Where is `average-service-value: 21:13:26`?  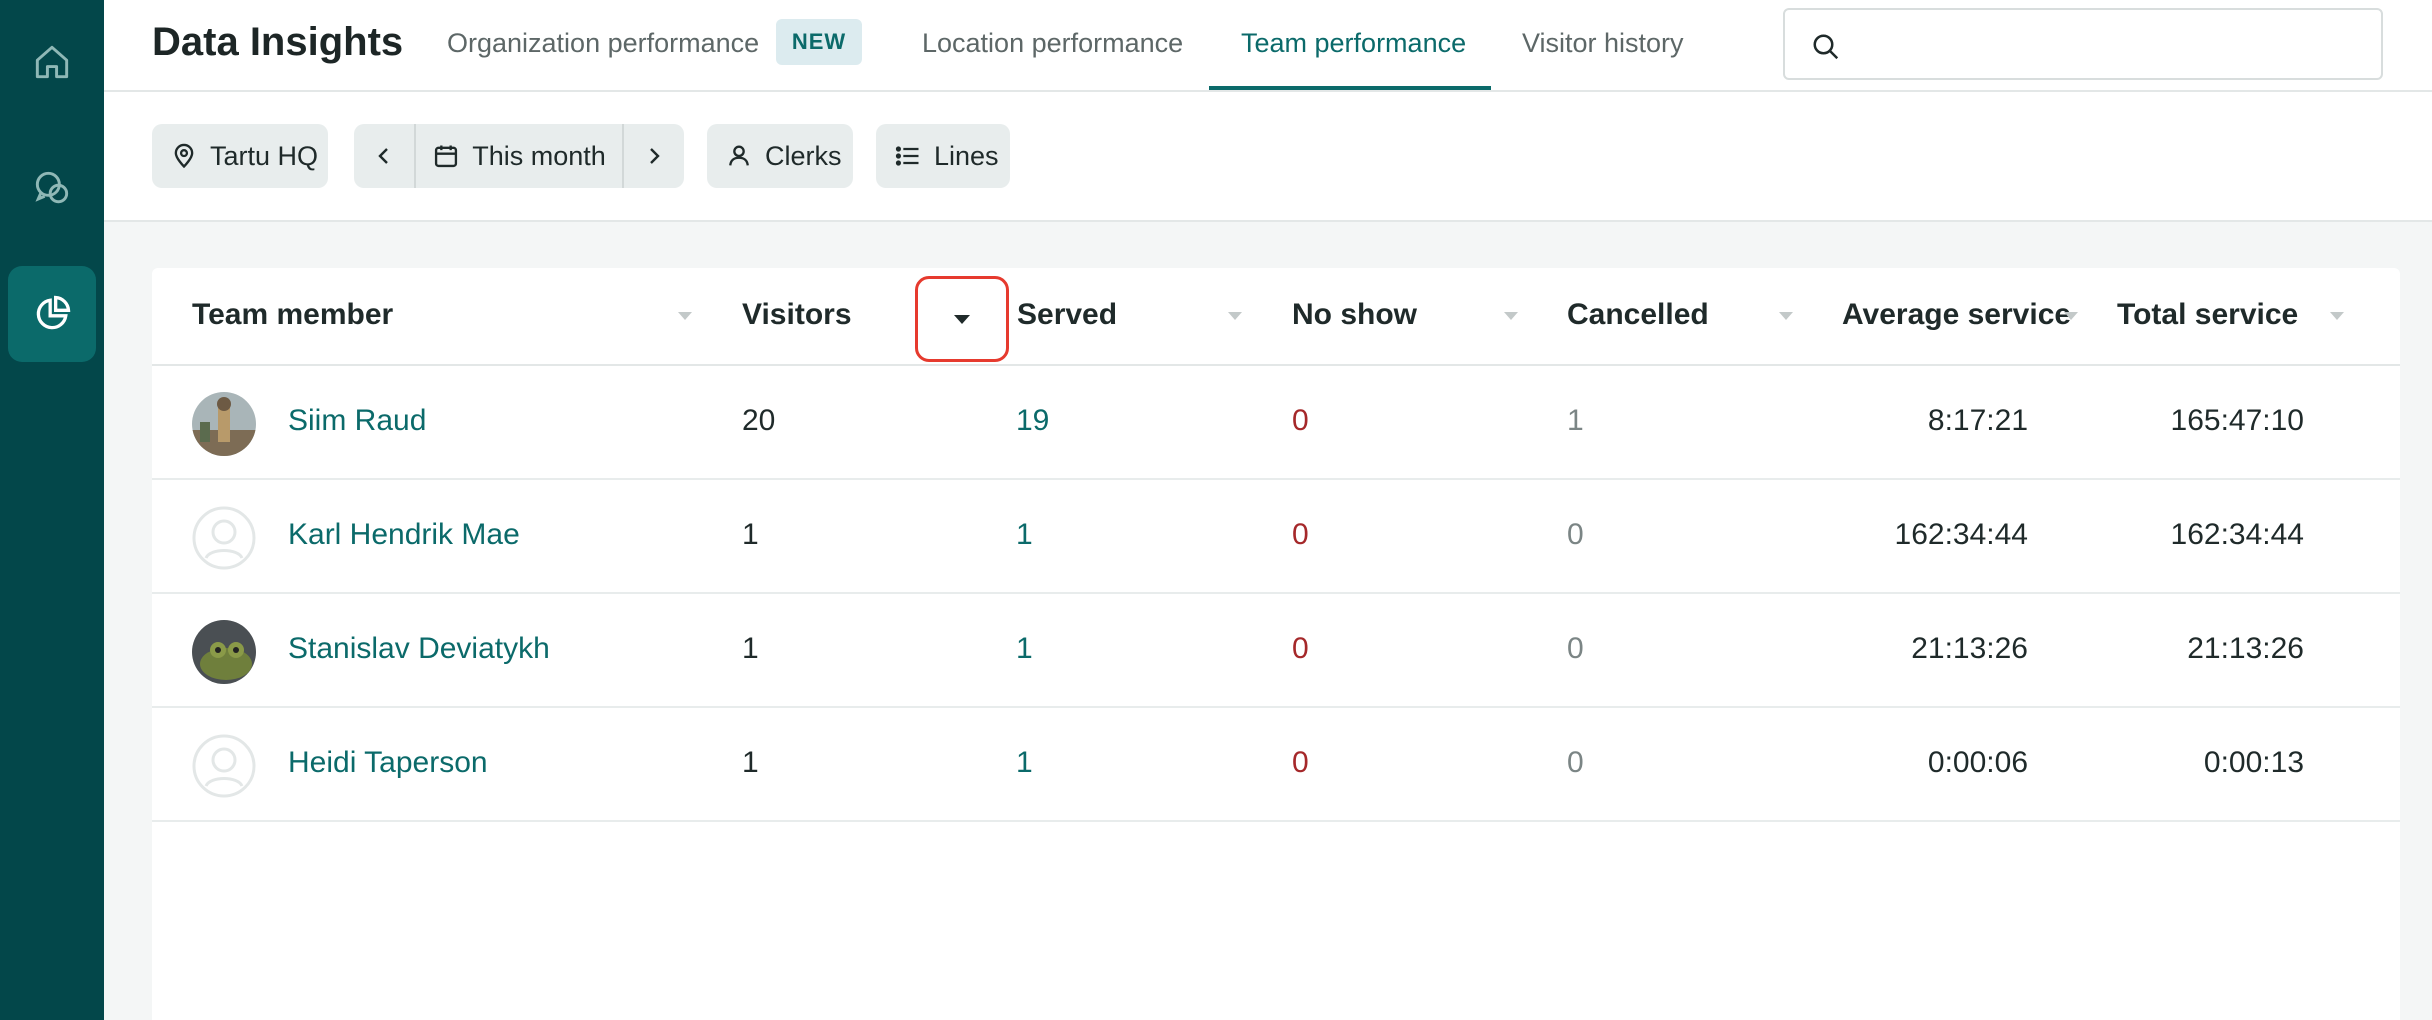
average-service-value: 21:13:26 is located at coordinates (1969, 648).